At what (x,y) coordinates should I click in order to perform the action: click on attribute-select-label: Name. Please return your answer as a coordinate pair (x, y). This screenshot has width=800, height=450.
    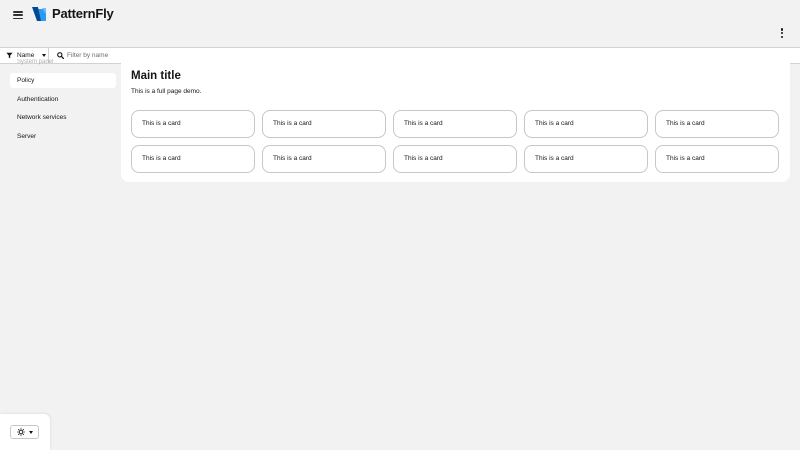
    Looking at the image, I should click on (26, 55).